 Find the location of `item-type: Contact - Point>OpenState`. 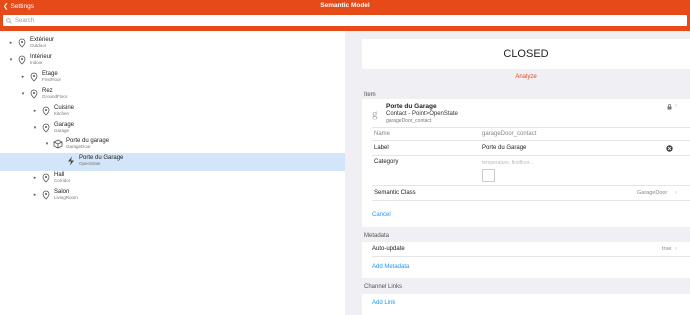

item-type: Contact - Point>OpenState is located at coordinates (422, 114).